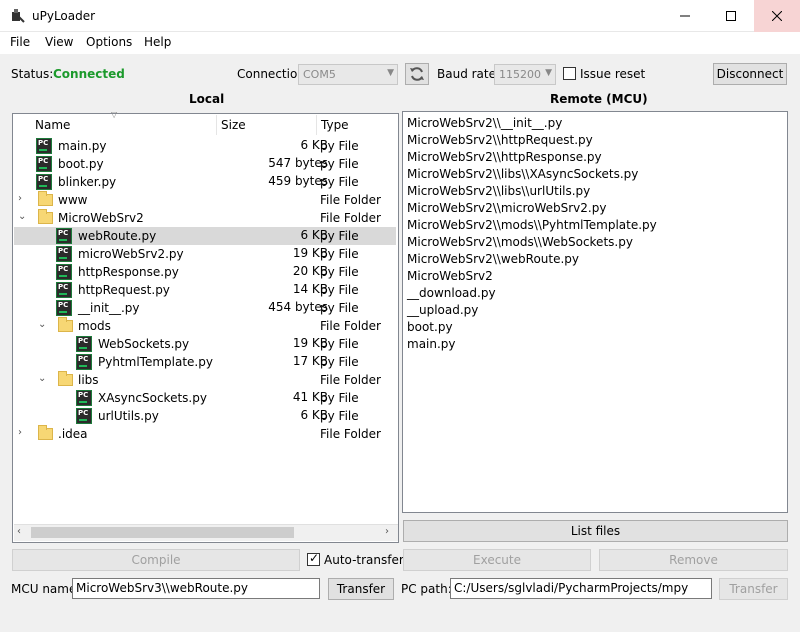 The image size is (800, 632). Describe the element at coordinates (753, 589) in the screenshot. I see `transfer-to-pc-button: Transfer` at that location.